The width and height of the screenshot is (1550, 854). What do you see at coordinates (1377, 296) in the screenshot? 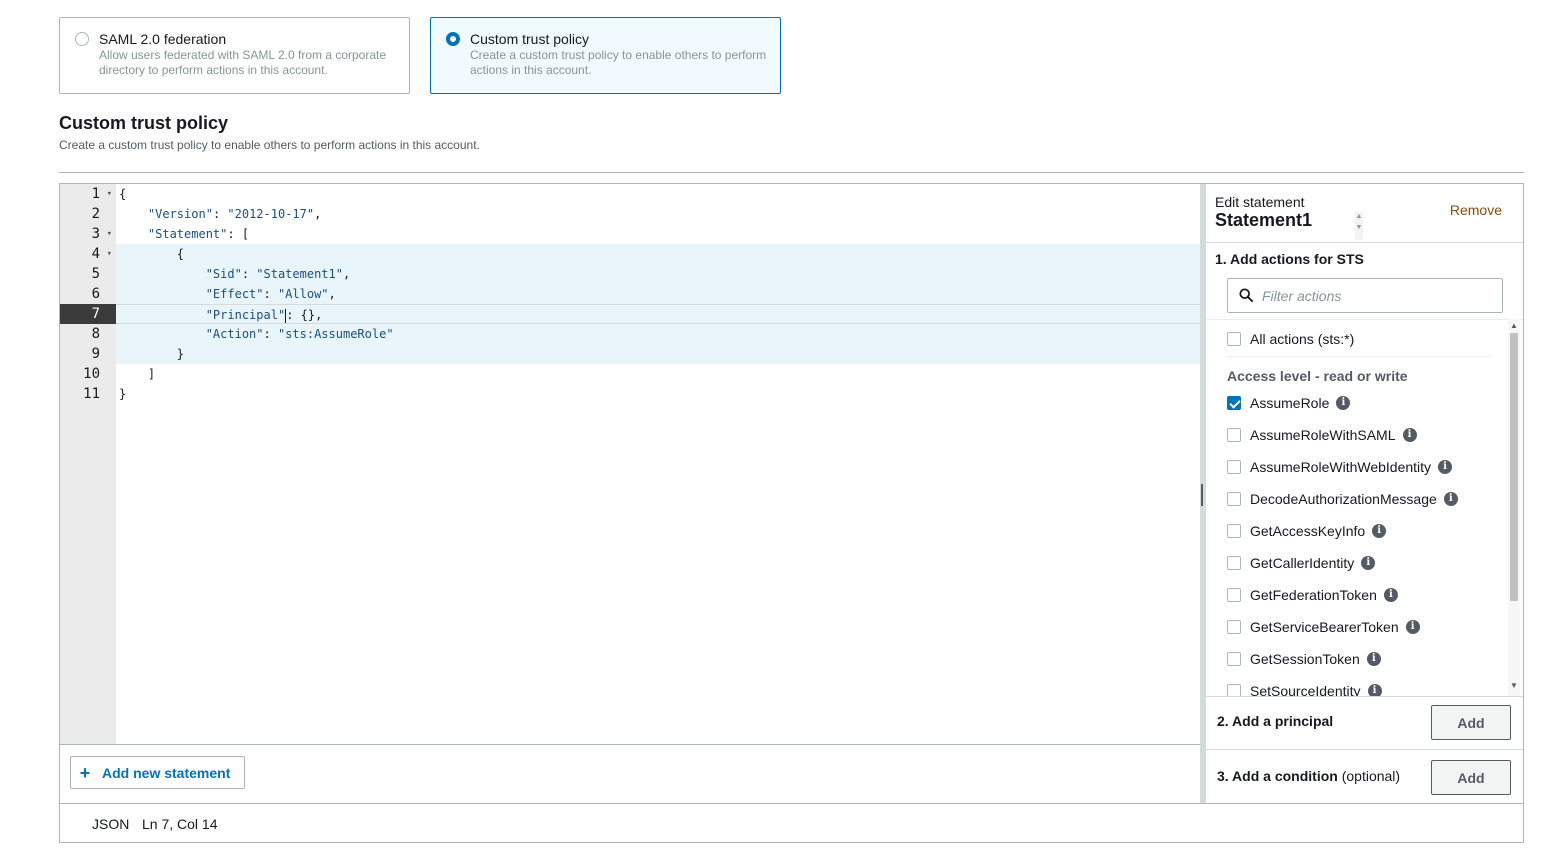
I see `filter-actions-input` at bounding box center [1377, 296].